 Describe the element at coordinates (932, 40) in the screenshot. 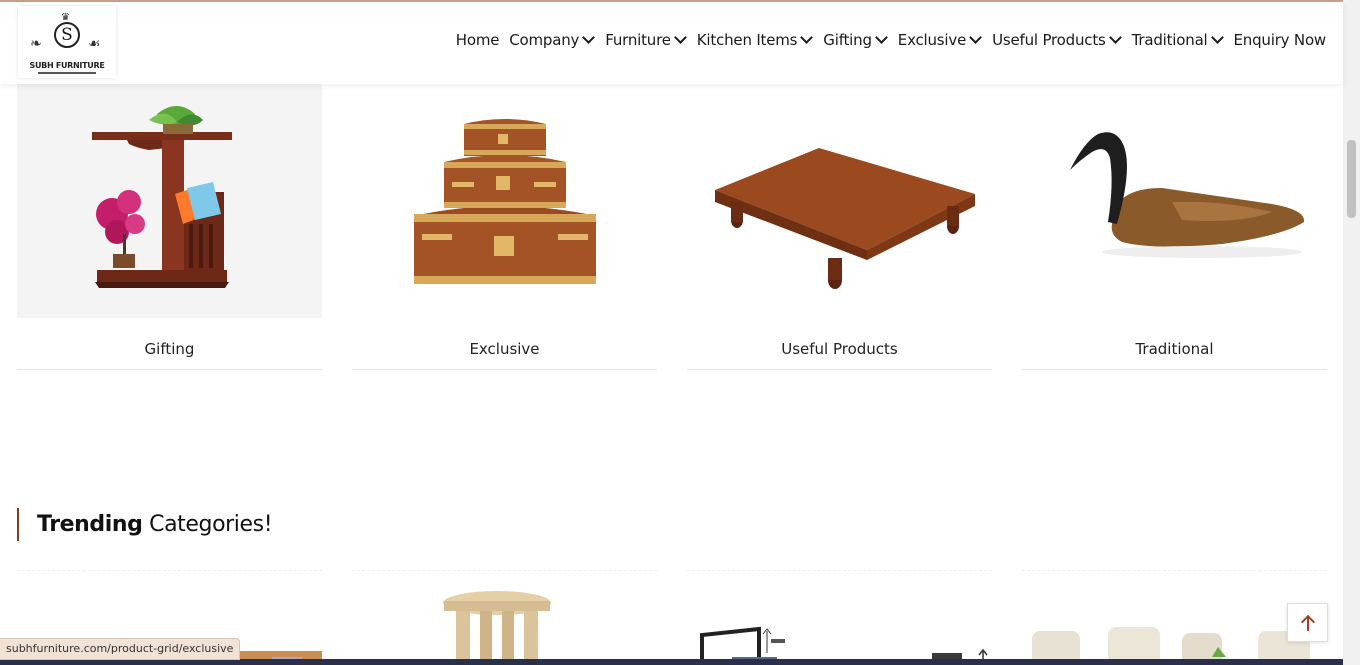

I see `nav-label: Exclusive` at that location.